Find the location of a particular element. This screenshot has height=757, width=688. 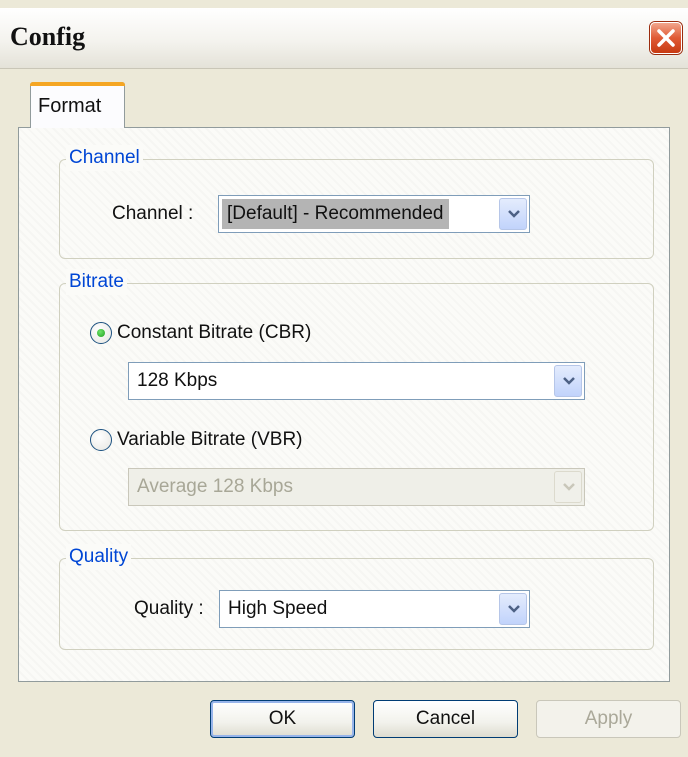

cancel-button: Cancel is located at coordinates (445, 719).